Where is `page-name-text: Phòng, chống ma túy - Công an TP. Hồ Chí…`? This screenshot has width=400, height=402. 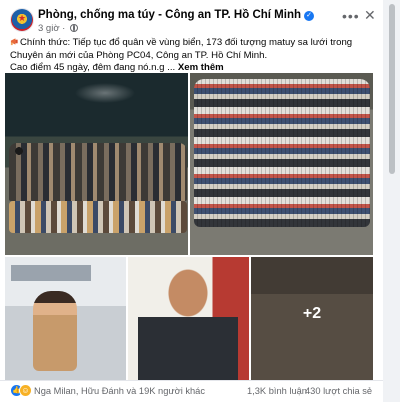 page-name-text: Phòng, chống ma túy - Công an TP. Hồ Chí… is located at coordinates (169, 15).